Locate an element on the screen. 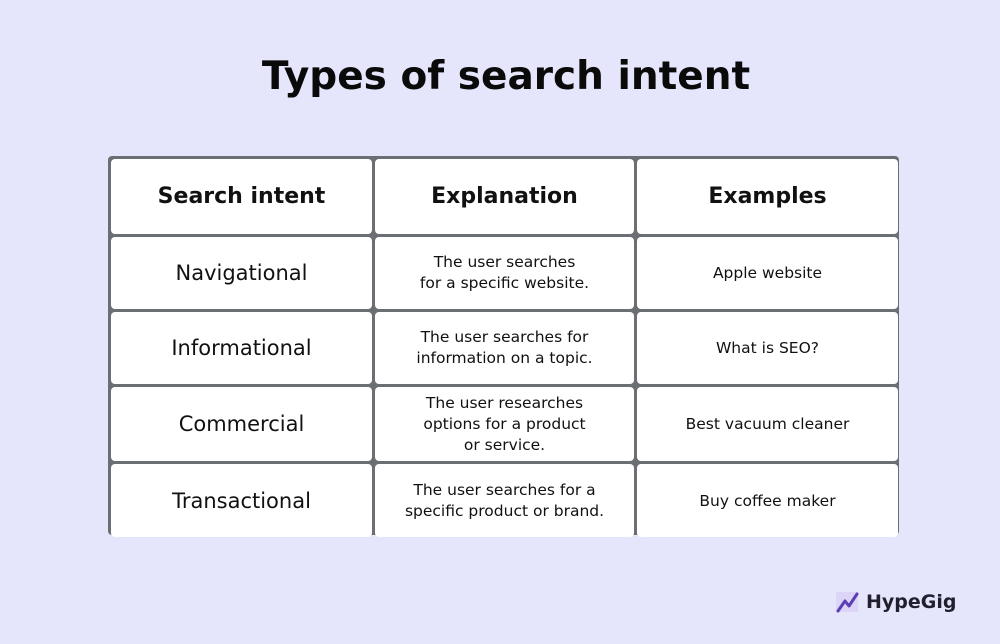 The image size is (1000, 644). example-cell: Best vacuum cleaner is located at coordinates (767, 424).